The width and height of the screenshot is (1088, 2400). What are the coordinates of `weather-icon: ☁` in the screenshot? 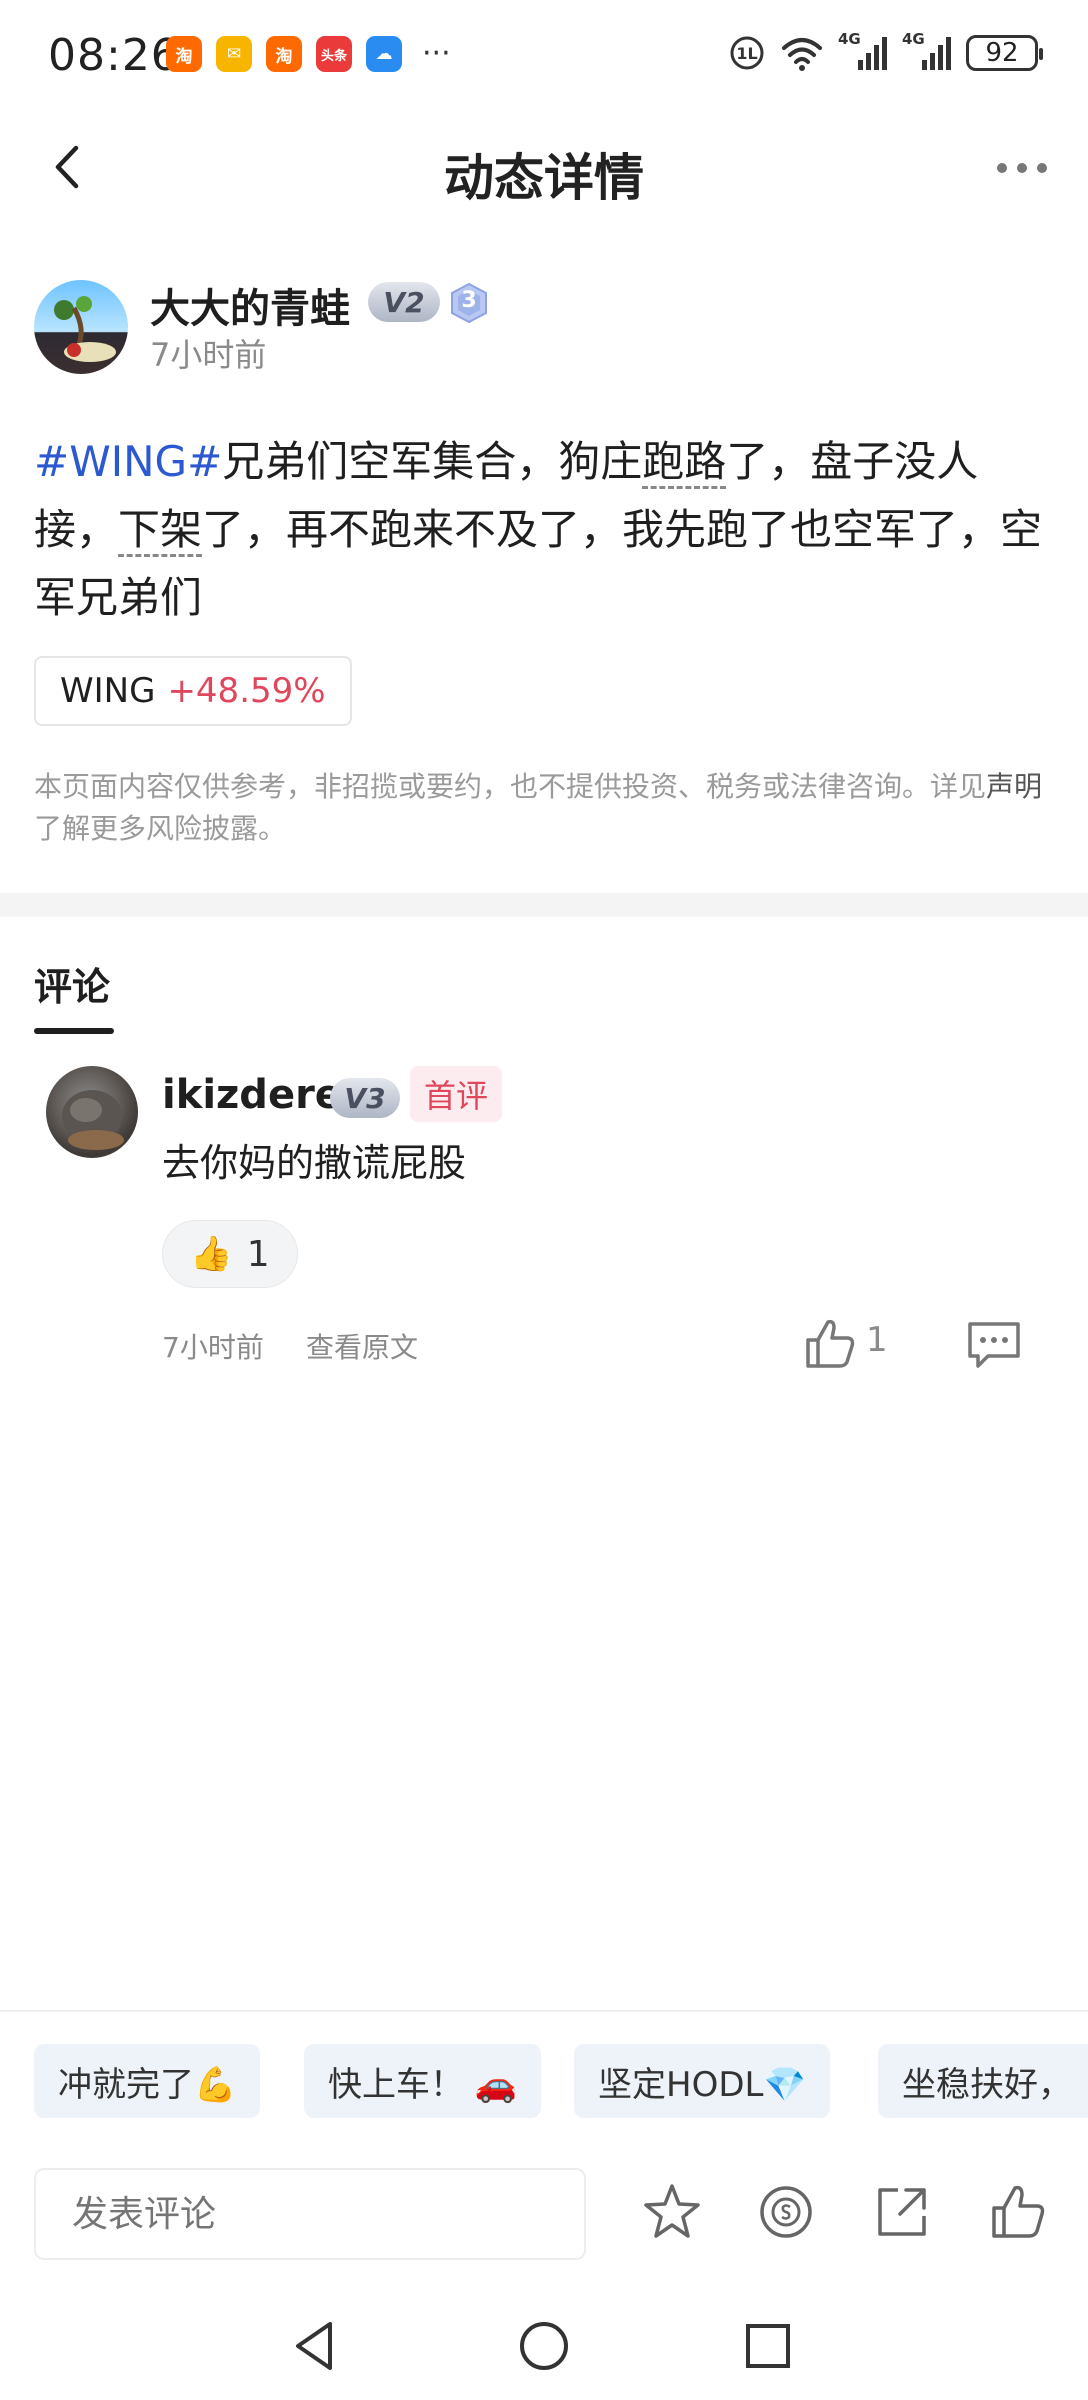 It's located at (384, 54).